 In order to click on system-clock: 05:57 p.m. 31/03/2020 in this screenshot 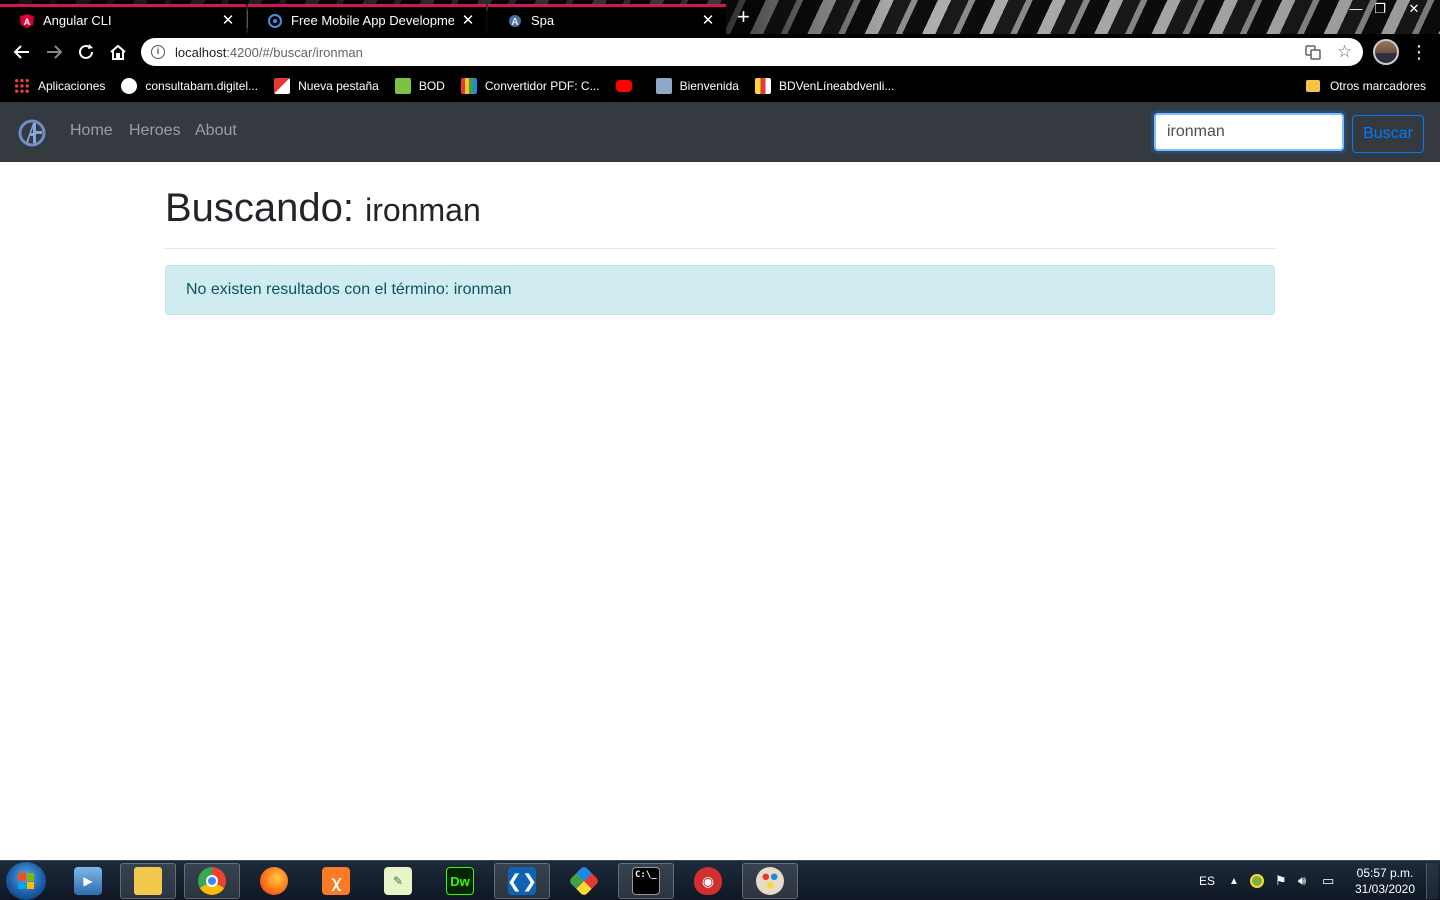, I will do `click(1385, 881)`.